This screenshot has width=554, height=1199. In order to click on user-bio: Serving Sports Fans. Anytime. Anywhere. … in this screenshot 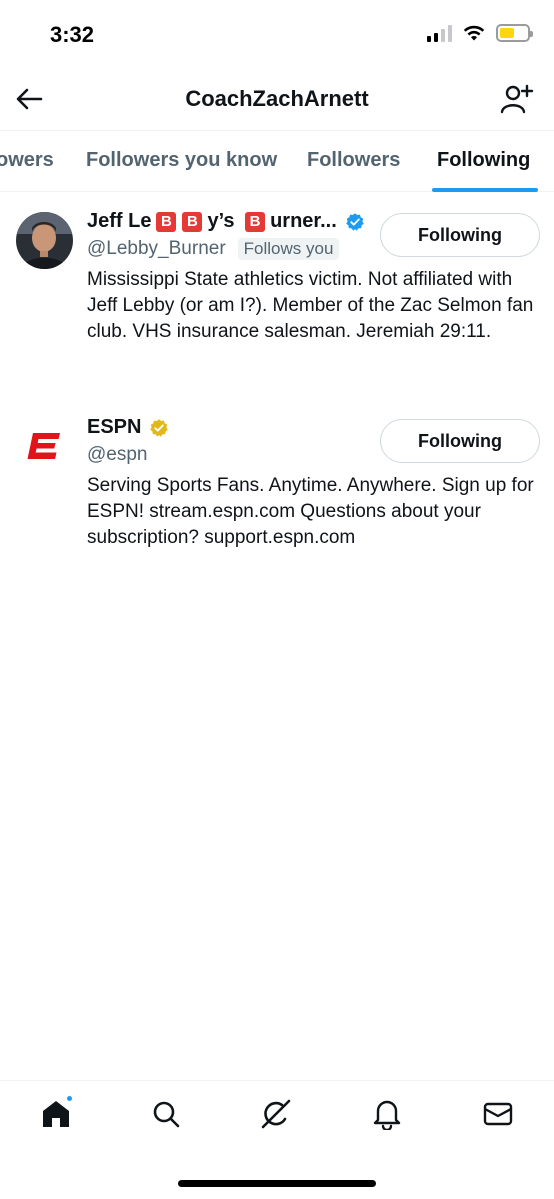, I will do `click(310, 511)`.